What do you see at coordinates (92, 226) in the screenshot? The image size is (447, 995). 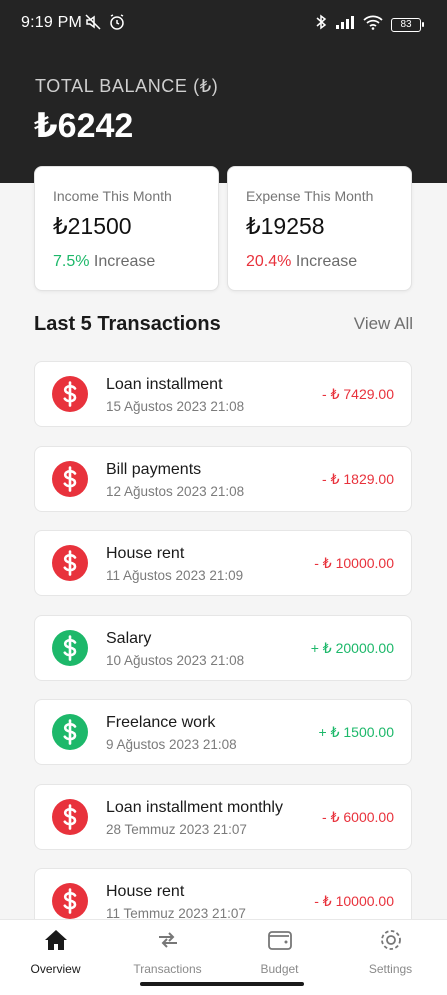 I see `income-amount: ₺21500` at bounding box center [92, 226].